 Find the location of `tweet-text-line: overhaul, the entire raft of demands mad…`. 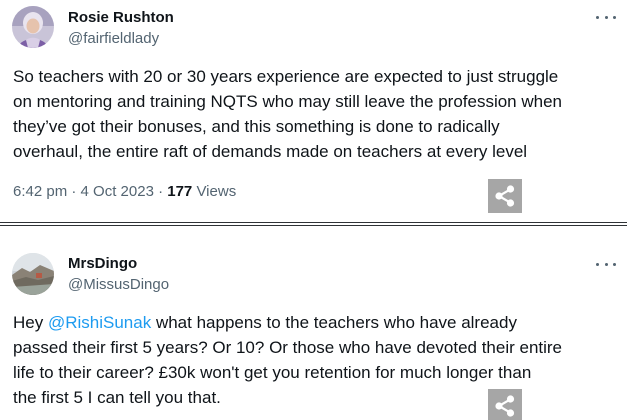

tweet-text-line: overhaul, the entire raft of demands mad… is located at coordinates (270, 151).